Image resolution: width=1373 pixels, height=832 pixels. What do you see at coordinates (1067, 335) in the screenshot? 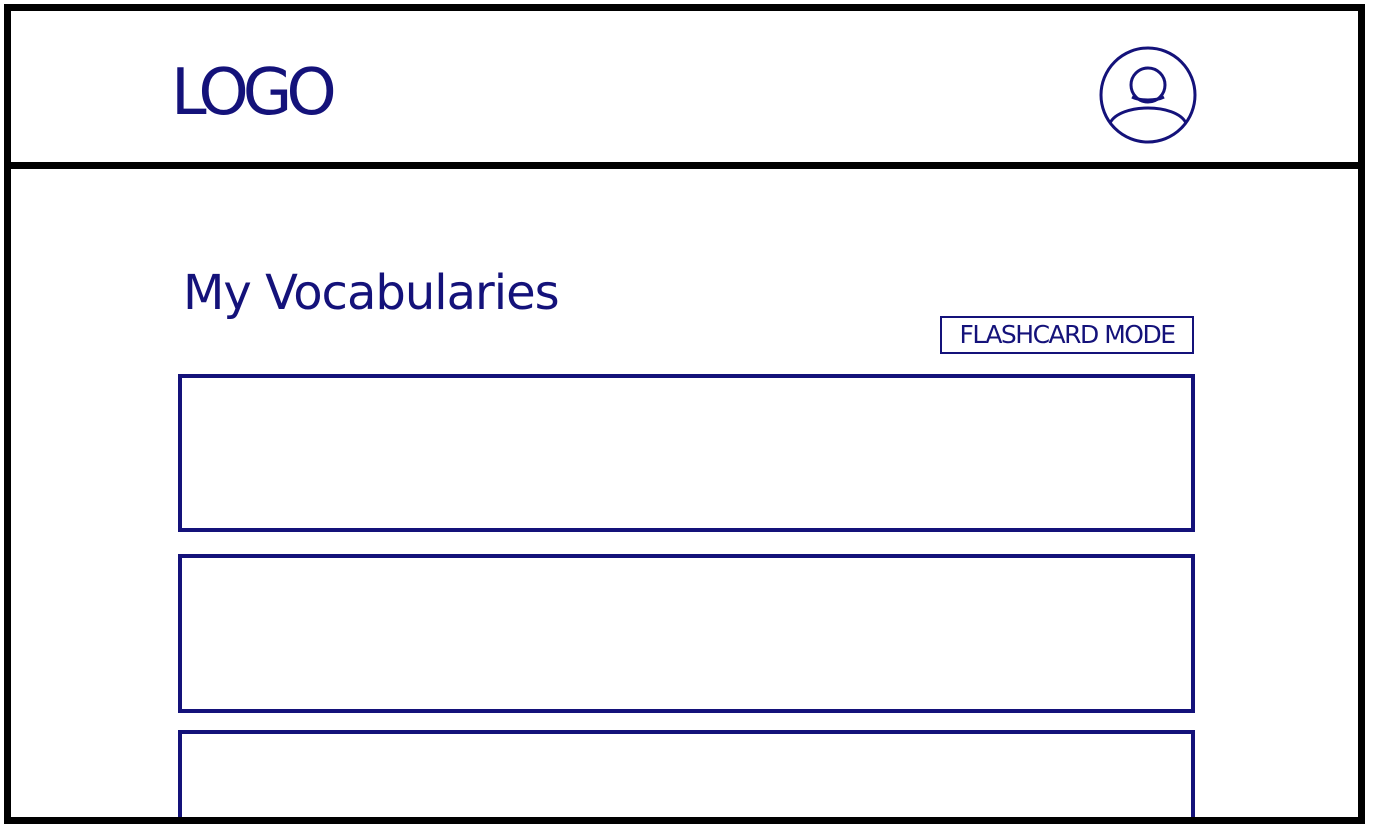
I see `flashcard-mode-button: FLASHCARD MODE` at bounding box center [1067, 335].